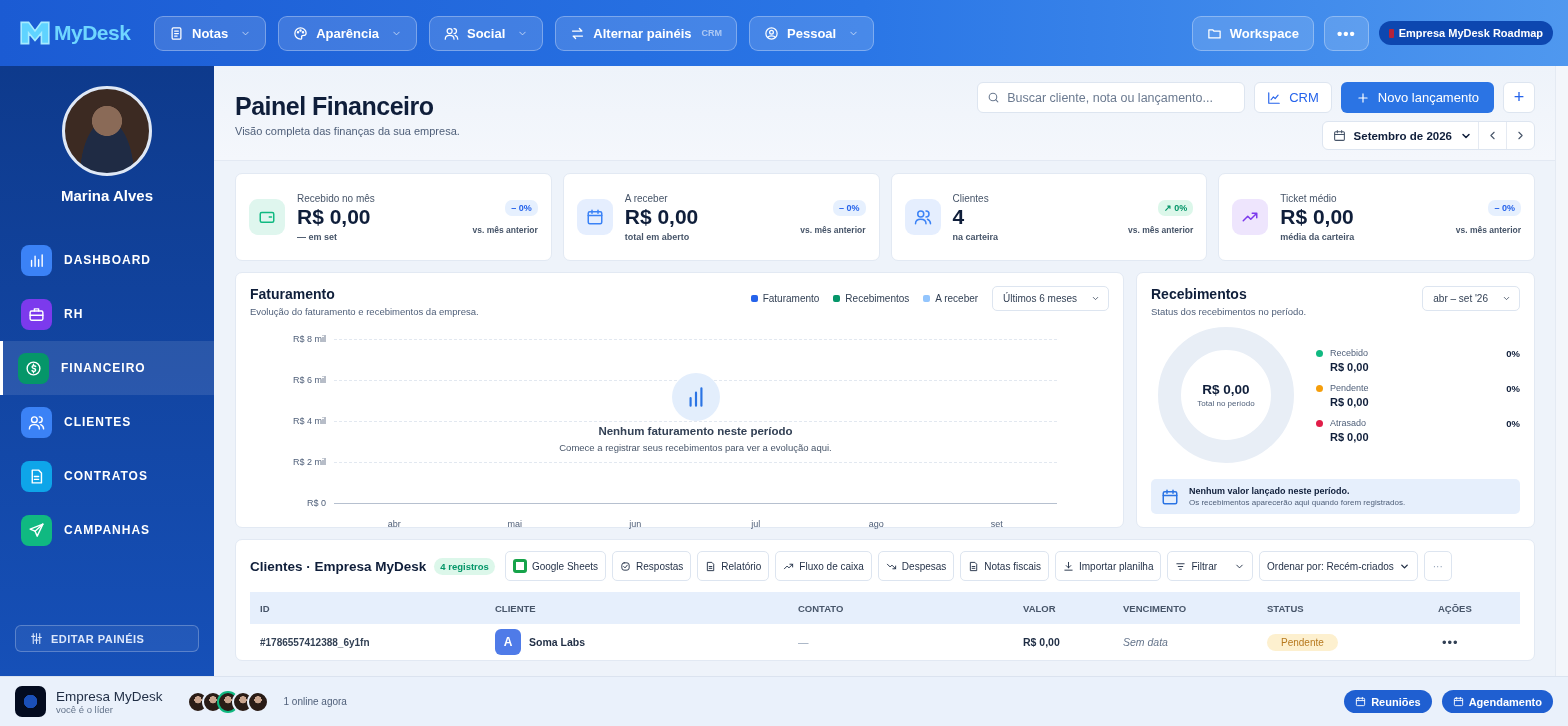  Describe the element at coordinates (1318, 236) in the screenshot. I see `kpi-caption: média da carteira` at that location.